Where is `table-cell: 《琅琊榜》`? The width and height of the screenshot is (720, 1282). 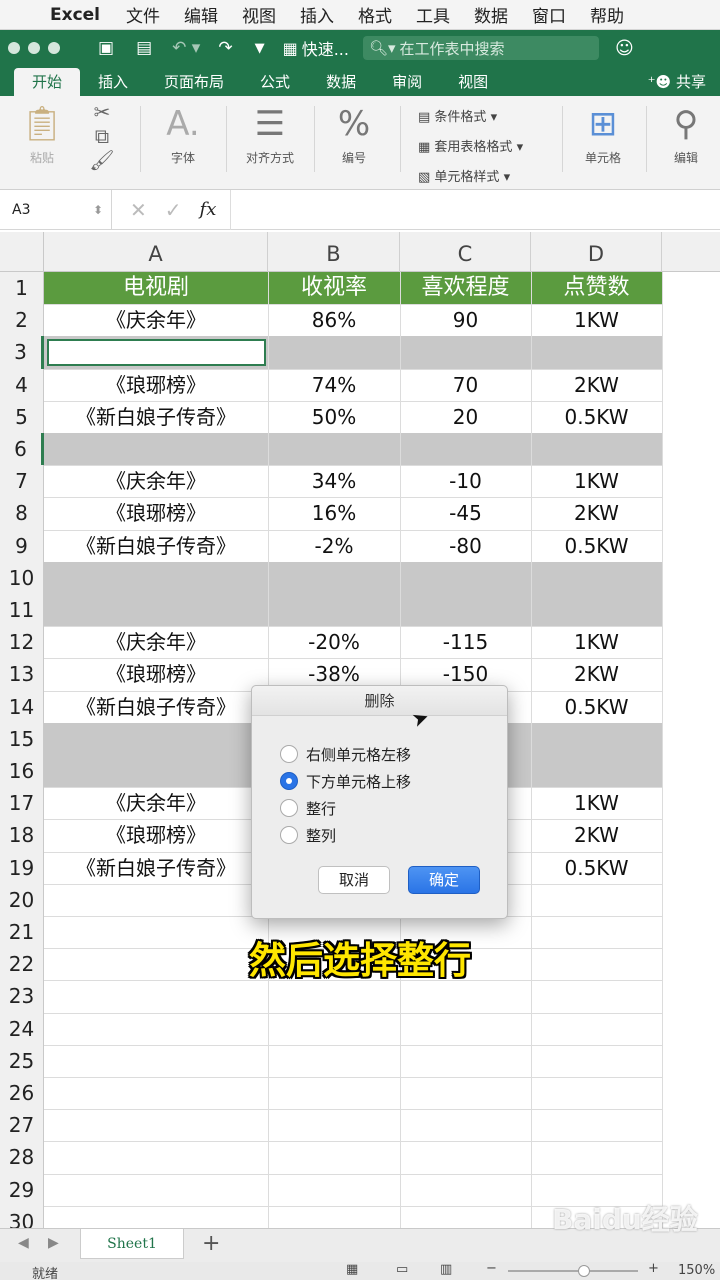 table-cell: 《琅琊榜》 is located at coordinates (156, 513).